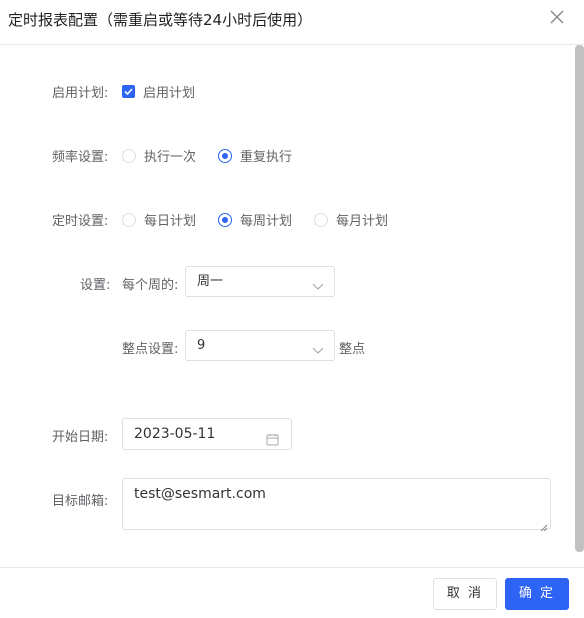 Image resolution: width=584 pixels, height=618 pixels. Describe the element at coordinates (80, 221) in the screenshot. I see `schedule-label: 定时设置:` at that location.